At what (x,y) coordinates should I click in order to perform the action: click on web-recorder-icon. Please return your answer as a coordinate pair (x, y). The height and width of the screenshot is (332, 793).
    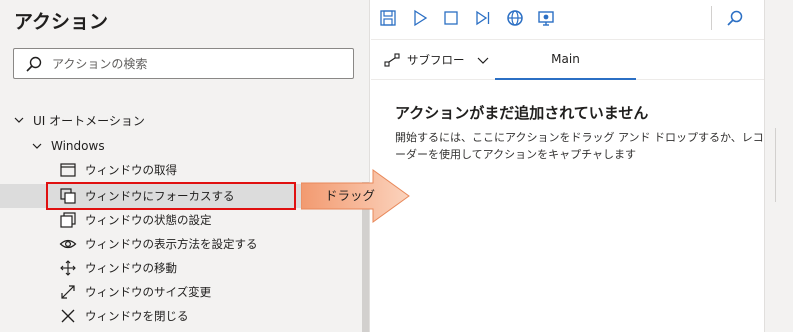
    Looking at the image, I should click on (515, 18).